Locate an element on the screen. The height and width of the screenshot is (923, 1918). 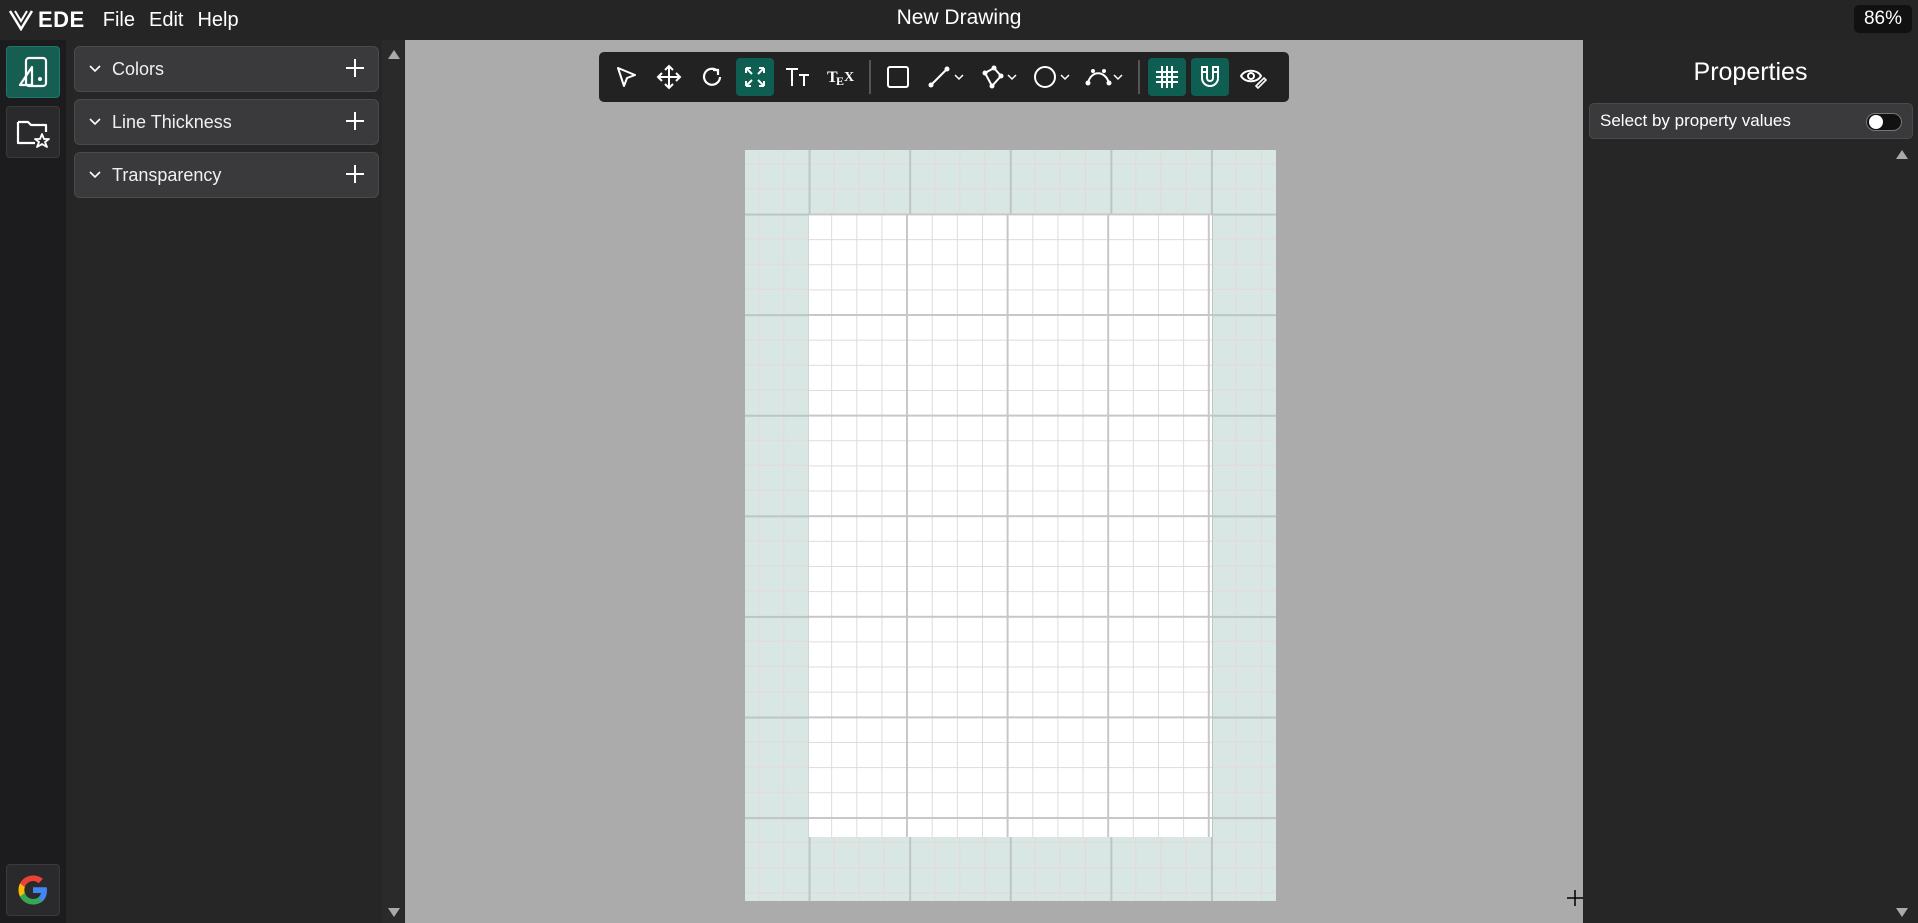
svg-text: E is located at coordinates (840, 81).